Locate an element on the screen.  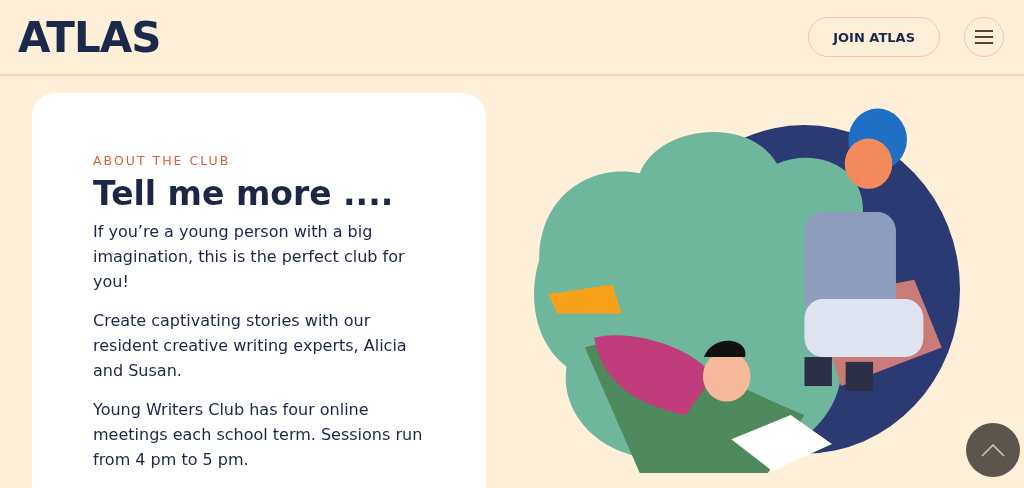
scroll-top-button is located at coordinates (993, 450).